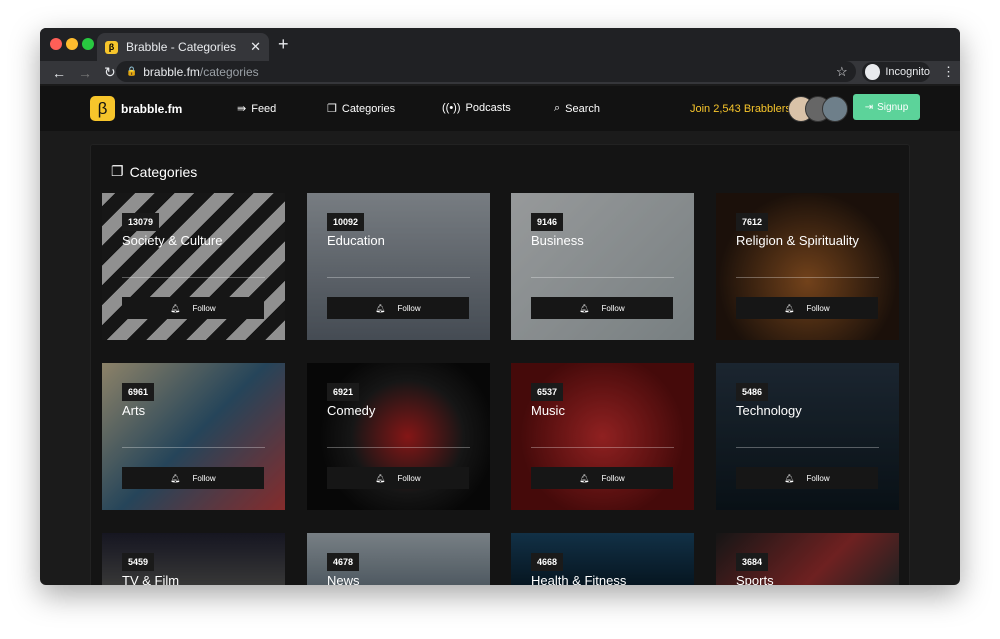 The width and height of the screenshot is (1000, 639). Describe the element at coordinates (548, 410) in the screenshot. I see `category-name: Music` at that location.